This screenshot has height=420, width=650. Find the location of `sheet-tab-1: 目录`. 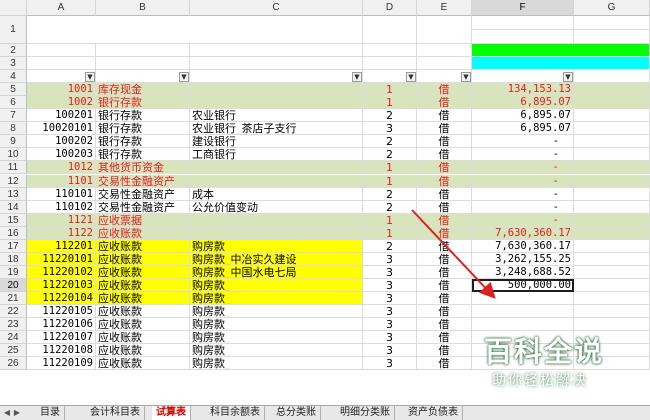

sheet-tab-1: 目录 is located at coordinates (50, 413).